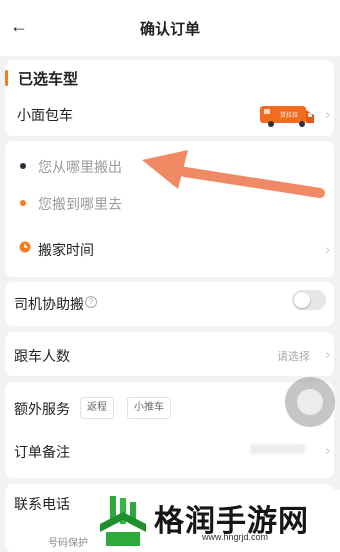 This screenshot has width=340, height=552. Describe the element at coordinates (25, 247) in the screenshot. I see `clock-icon` at that location.